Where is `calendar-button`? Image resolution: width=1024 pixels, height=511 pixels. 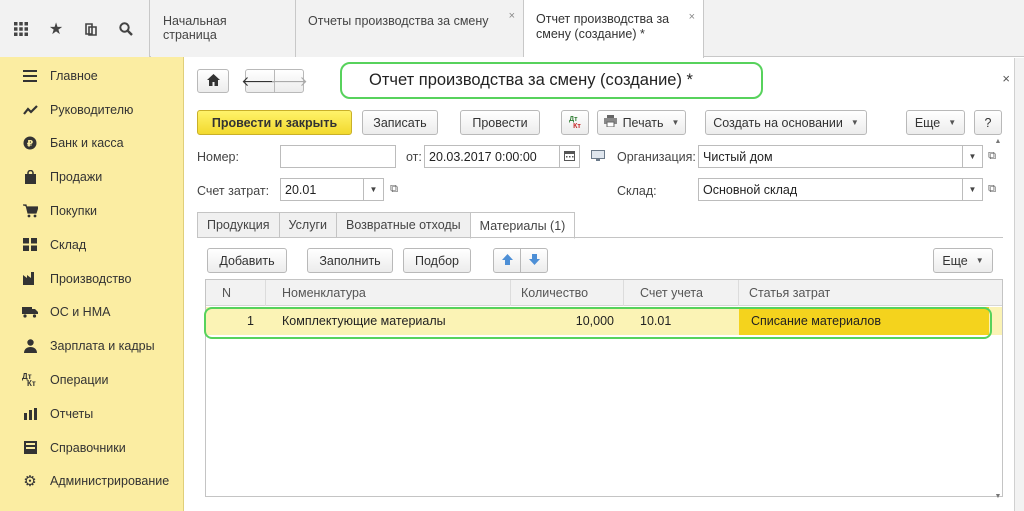 calendar-button is located at coordinates (570, 156).